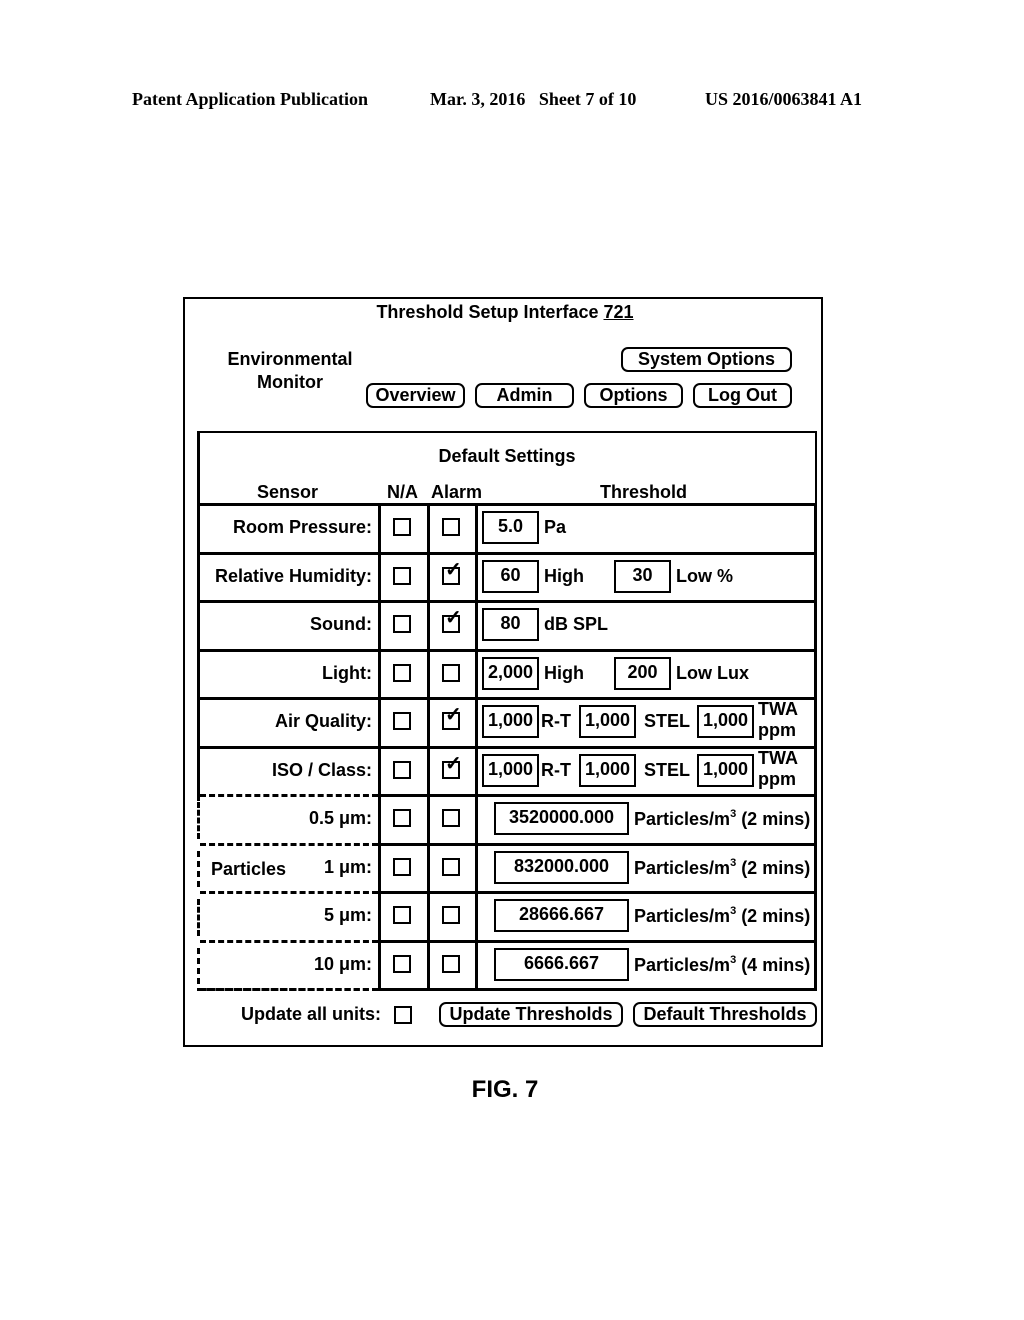  Describe the element at coordinates (347, 866) in the screenshot. I see `sensor-label: 1 μm:` at that location.